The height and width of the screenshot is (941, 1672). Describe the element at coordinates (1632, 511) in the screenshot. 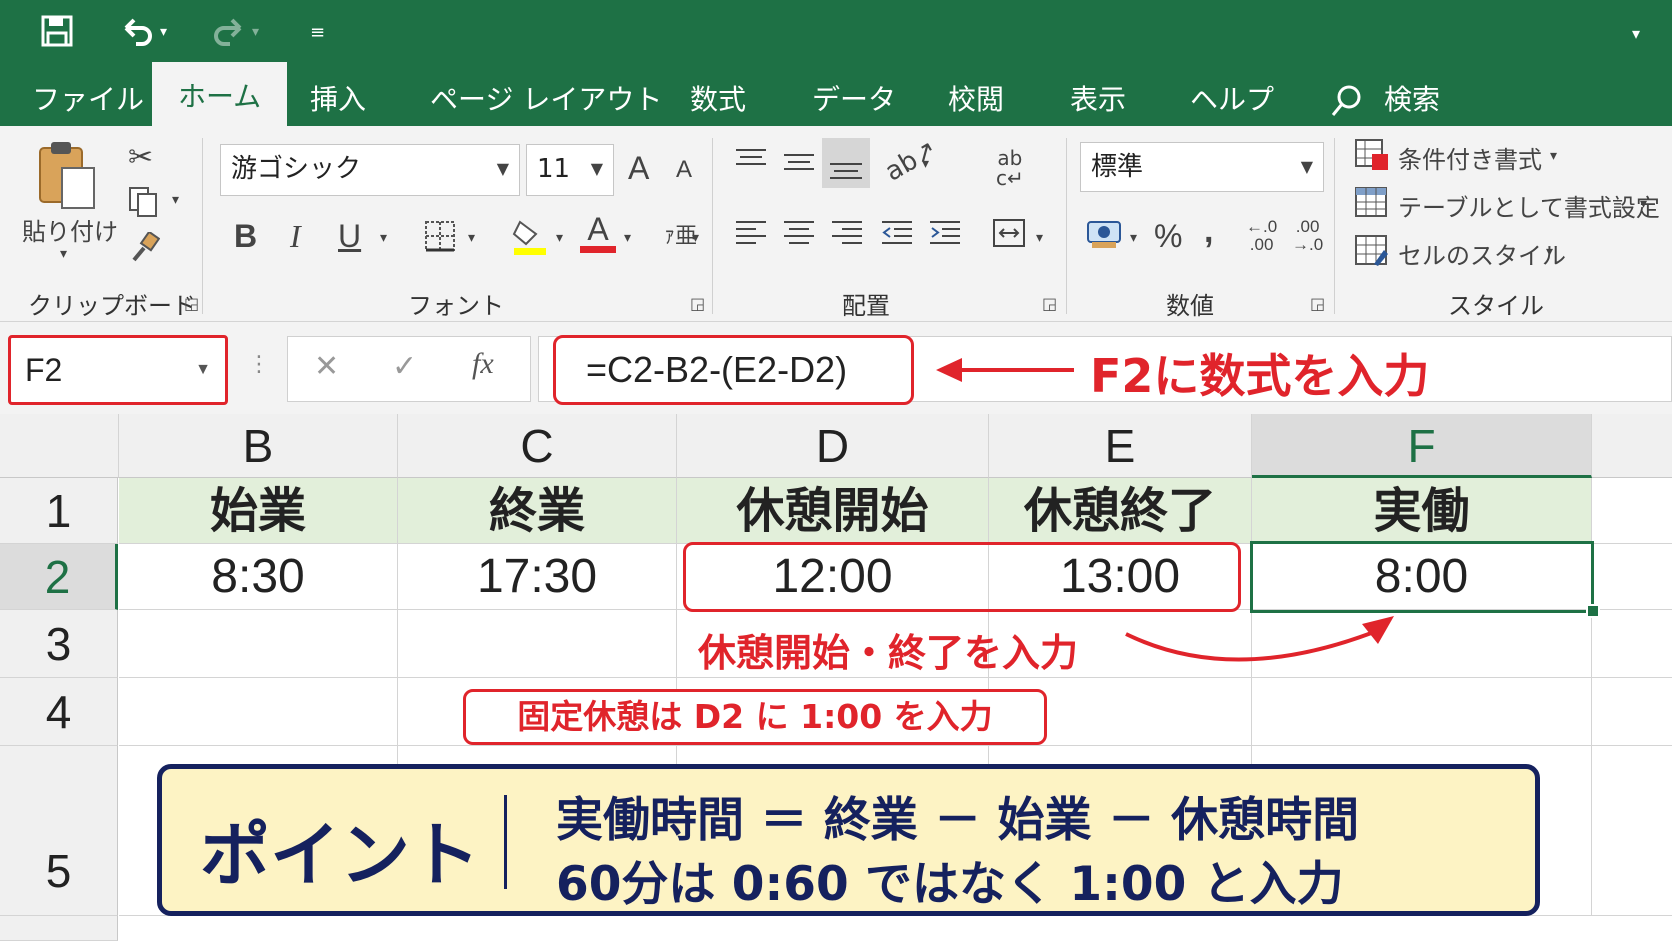

I see `cell-g1` at that location.